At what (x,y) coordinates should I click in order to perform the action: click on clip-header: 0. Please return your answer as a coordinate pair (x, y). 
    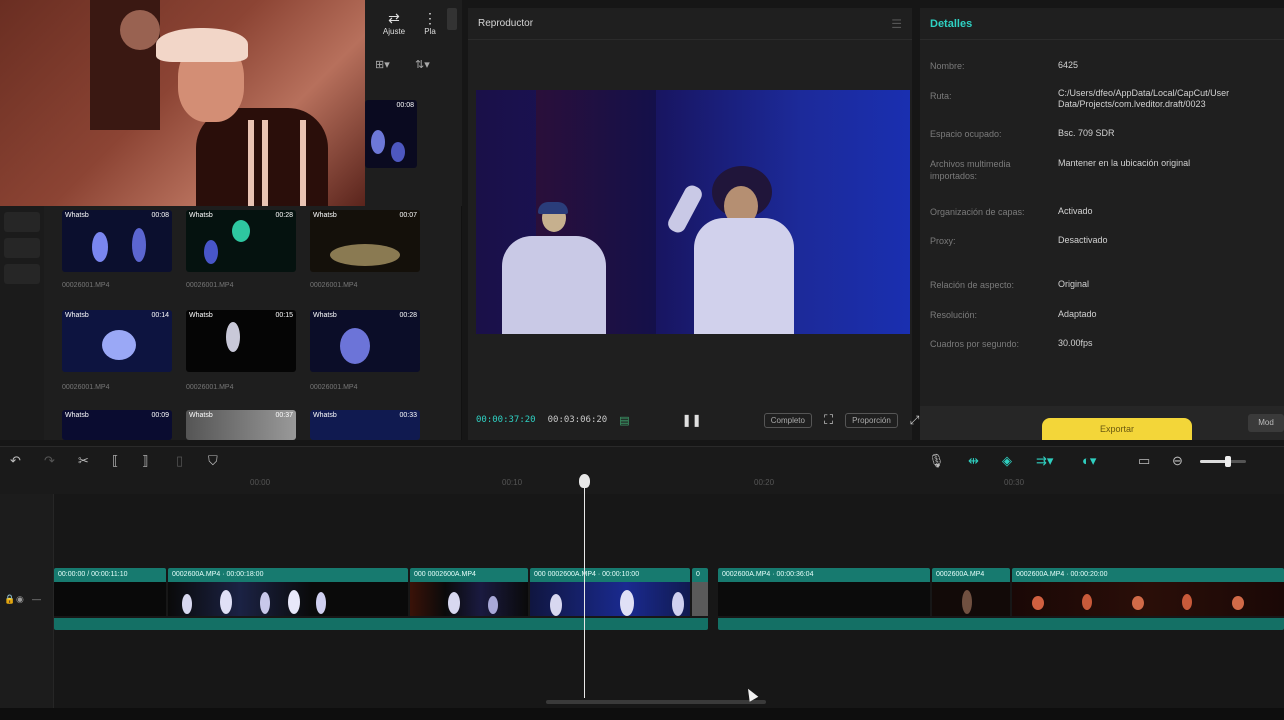
    Looking at the image, I should click on (700, 575).